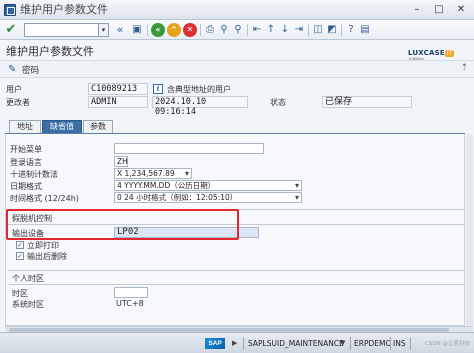  I want to click on print-immediately-label: 立即打印, so click(43, 245).